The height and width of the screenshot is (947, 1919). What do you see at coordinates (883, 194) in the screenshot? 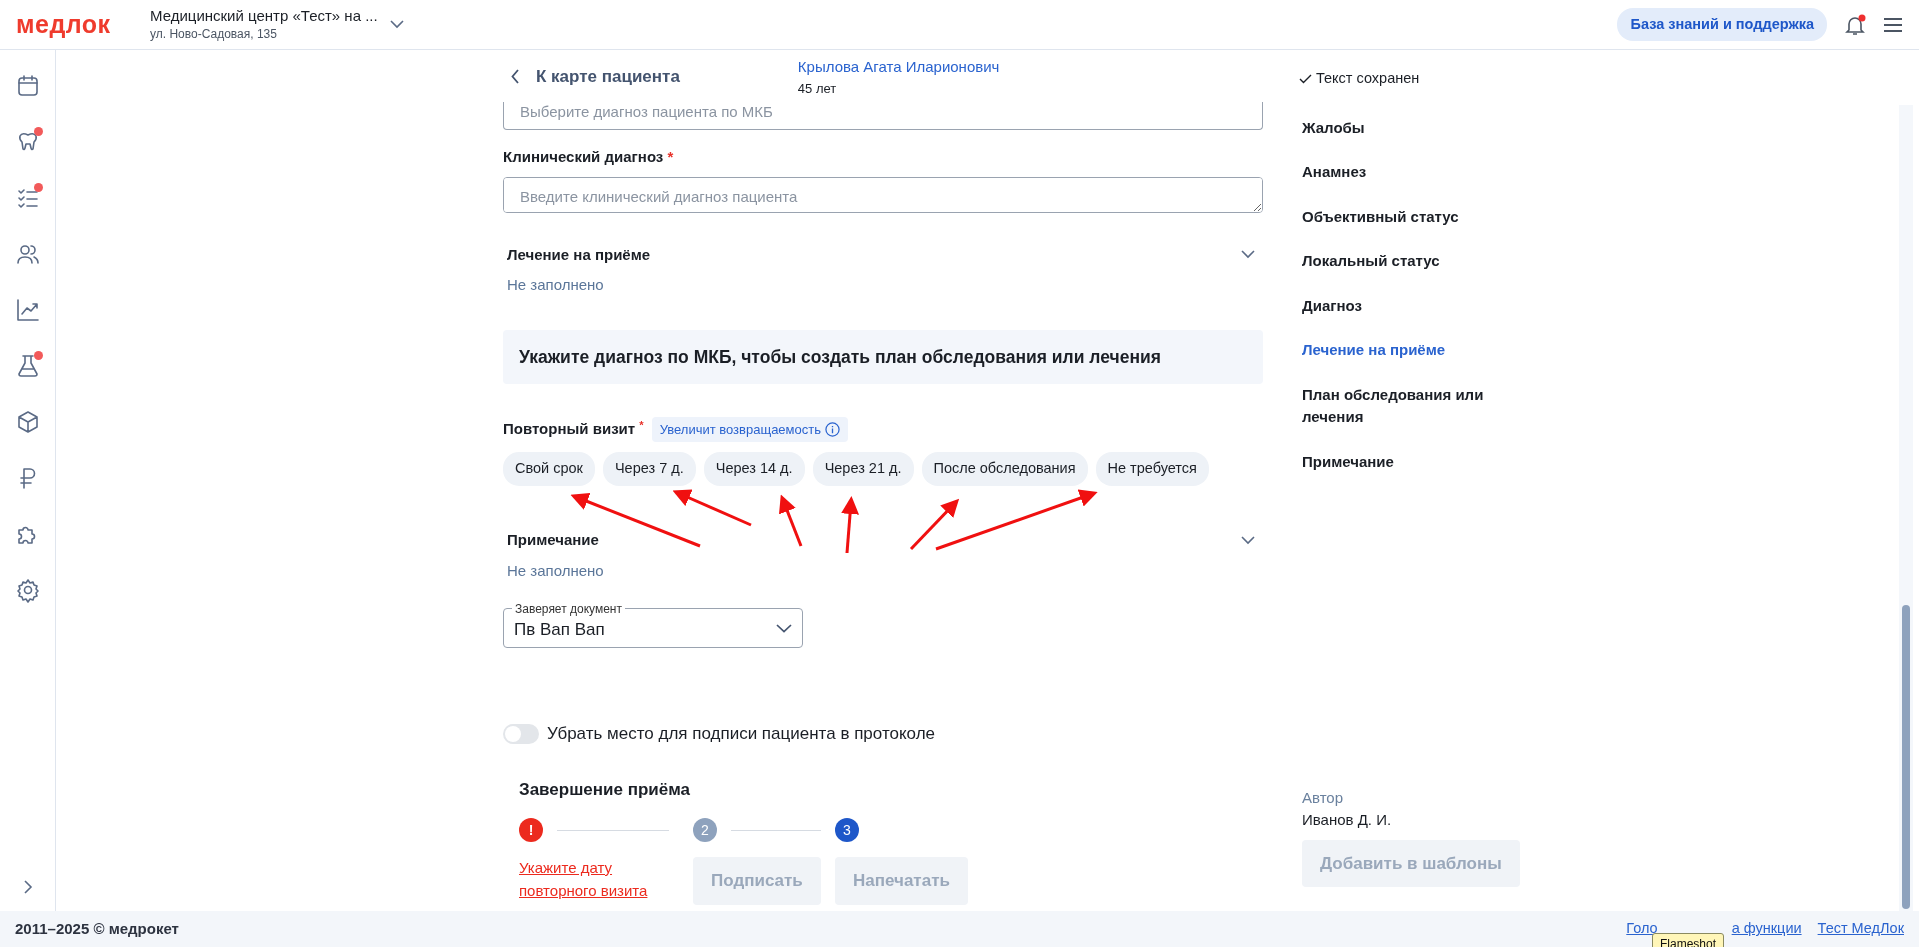
I see `diagnosis-textarea: Введите клинический диагноз пациента` at bounding box center [883, 194].